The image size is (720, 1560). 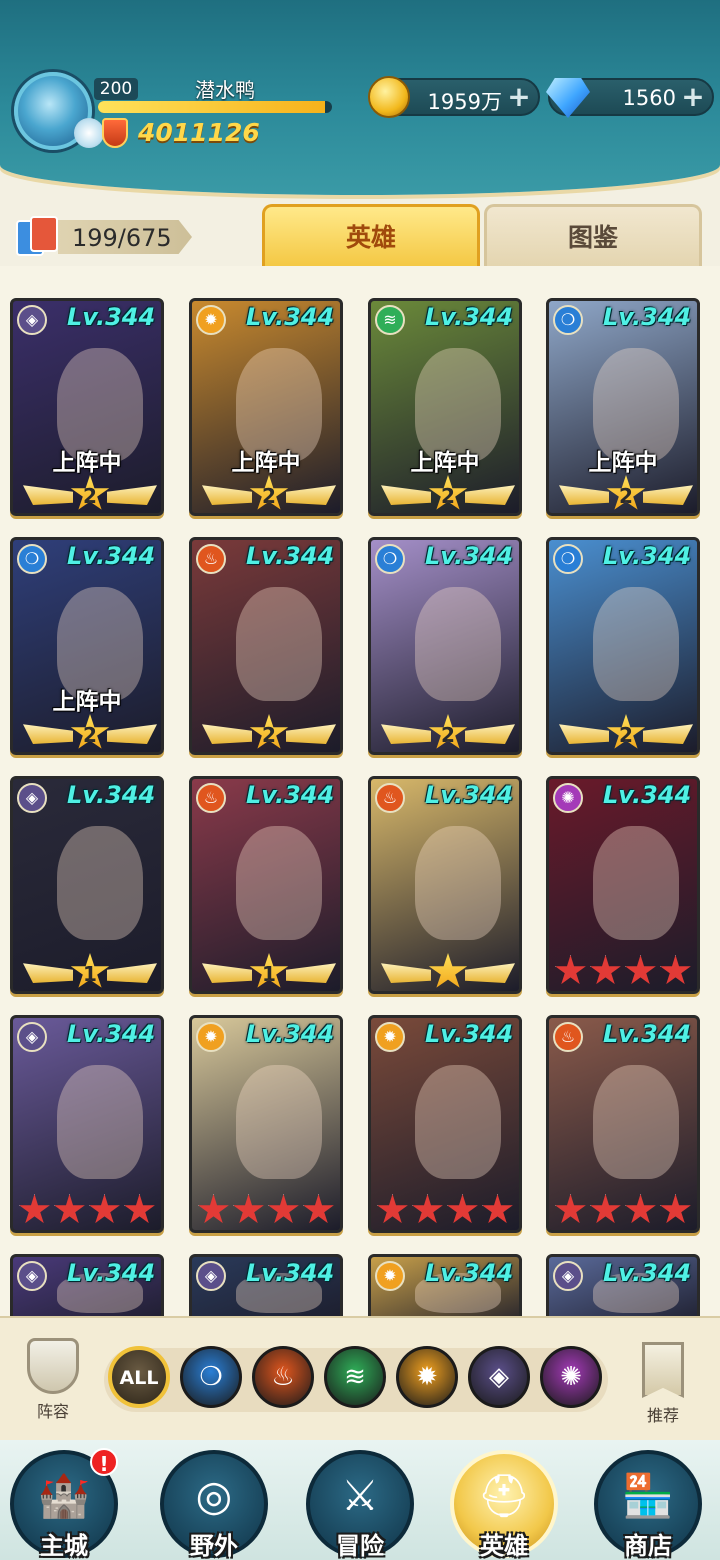 I want to click on recommend-button: 推荐, so click(x=663, y=1387).